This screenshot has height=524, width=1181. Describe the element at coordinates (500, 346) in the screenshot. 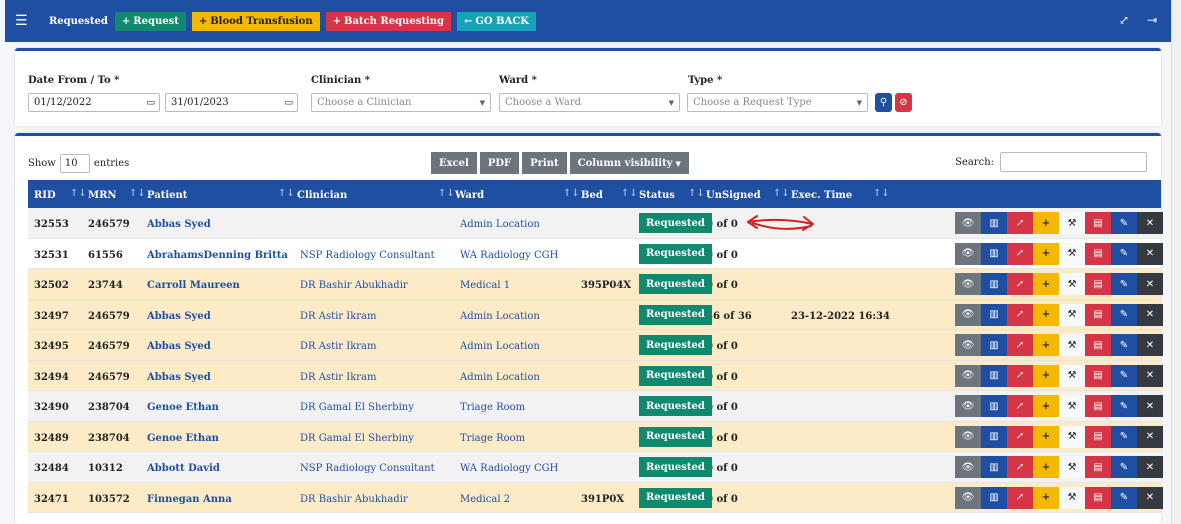

I see `cell-ward: Admin Location` at that location.